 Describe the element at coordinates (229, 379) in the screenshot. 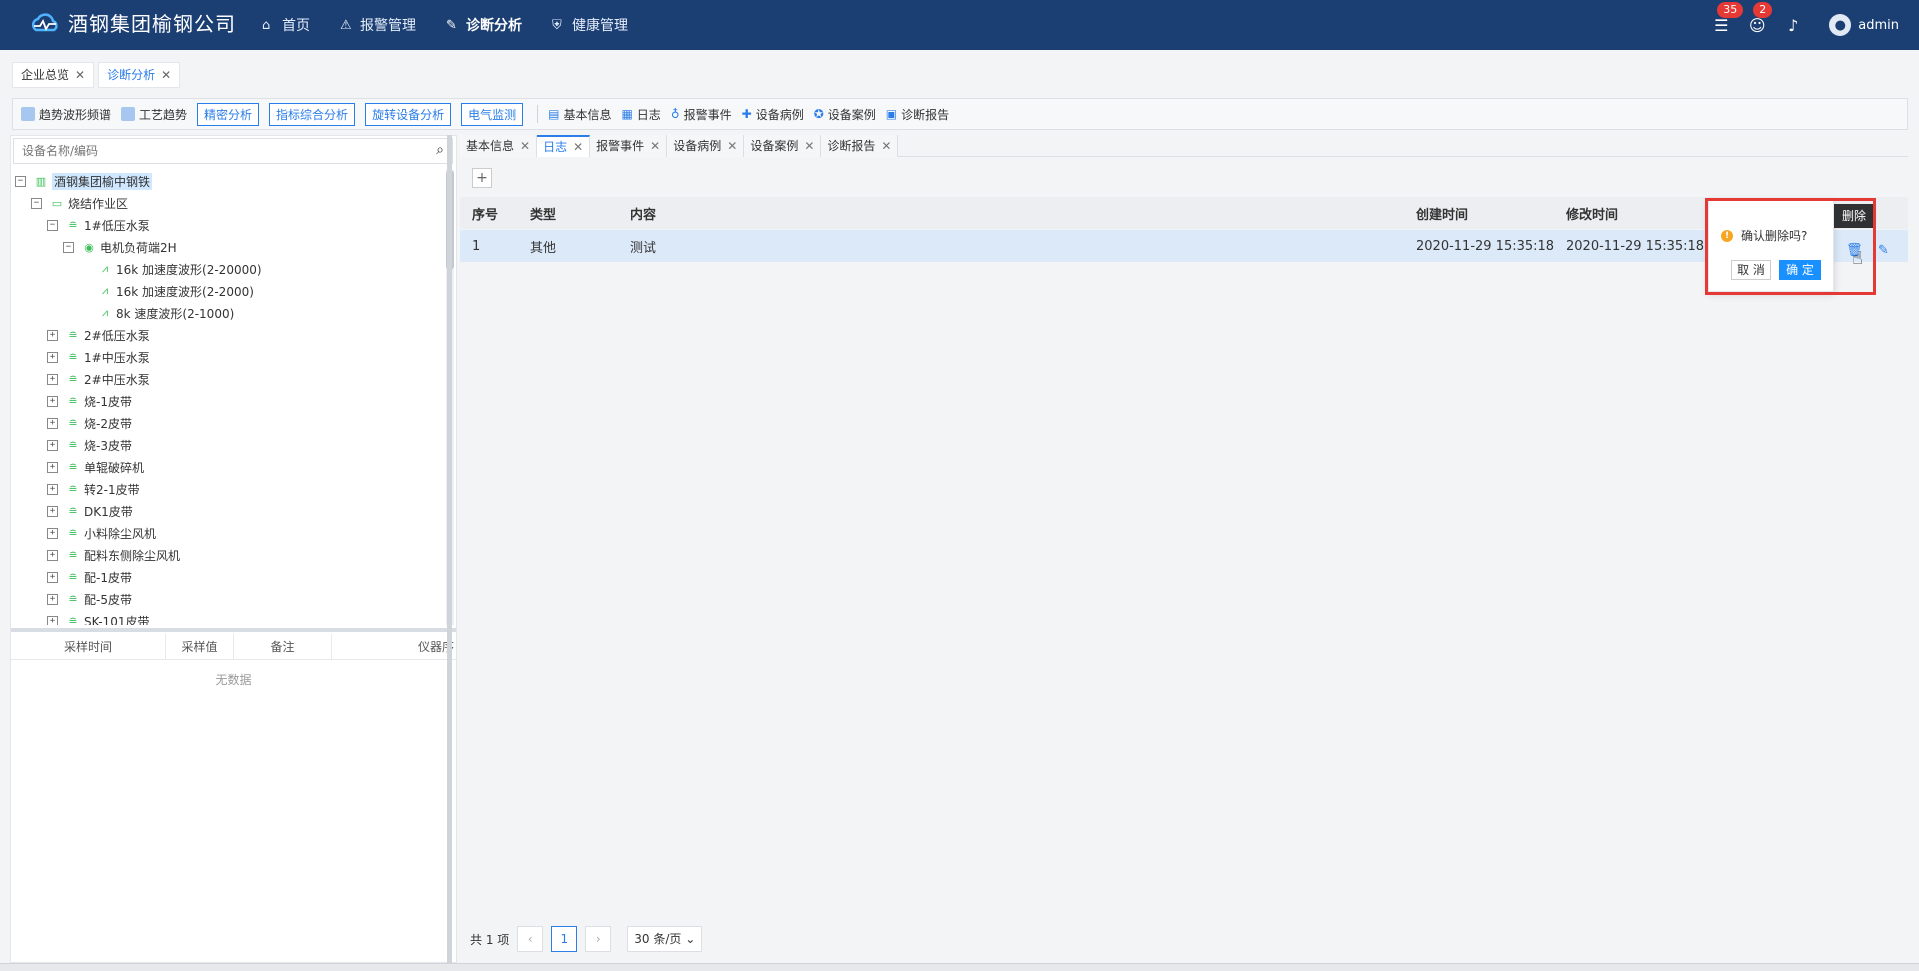

I see `tree-node: + ≘ 2#中压水泵` at that location.